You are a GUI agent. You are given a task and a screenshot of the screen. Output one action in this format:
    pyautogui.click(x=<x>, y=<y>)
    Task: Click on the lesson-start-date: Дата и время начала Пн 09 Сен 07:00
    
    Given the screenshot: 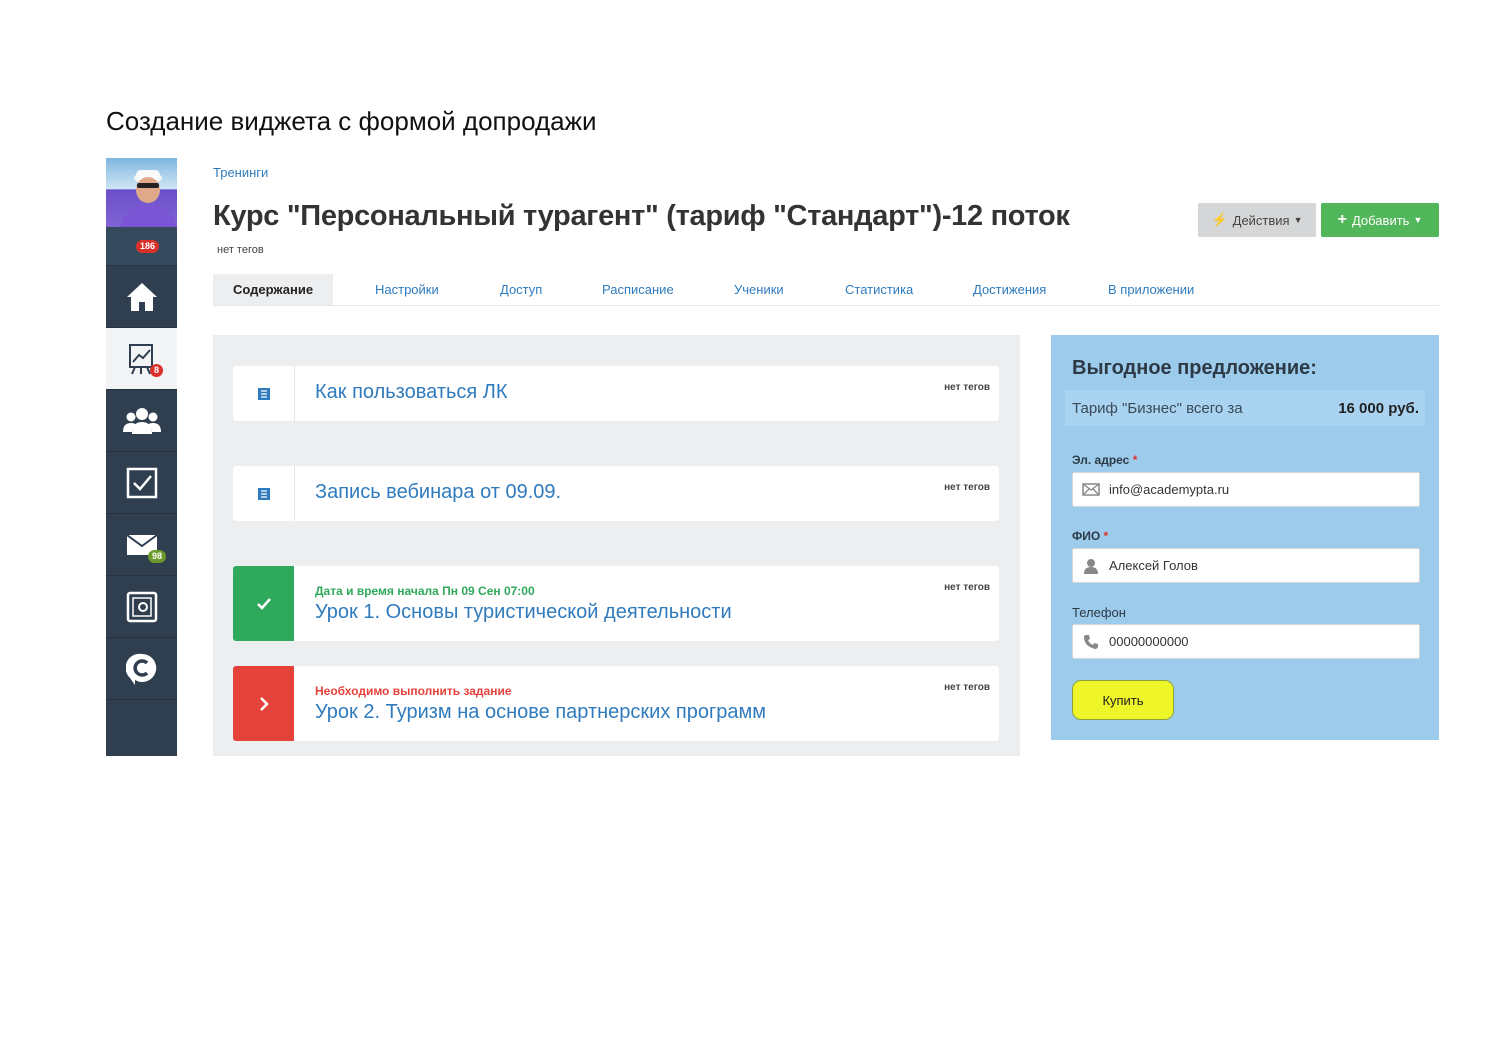 What is the action you would take?
    pyautogui.click(x=425, y=591)
    